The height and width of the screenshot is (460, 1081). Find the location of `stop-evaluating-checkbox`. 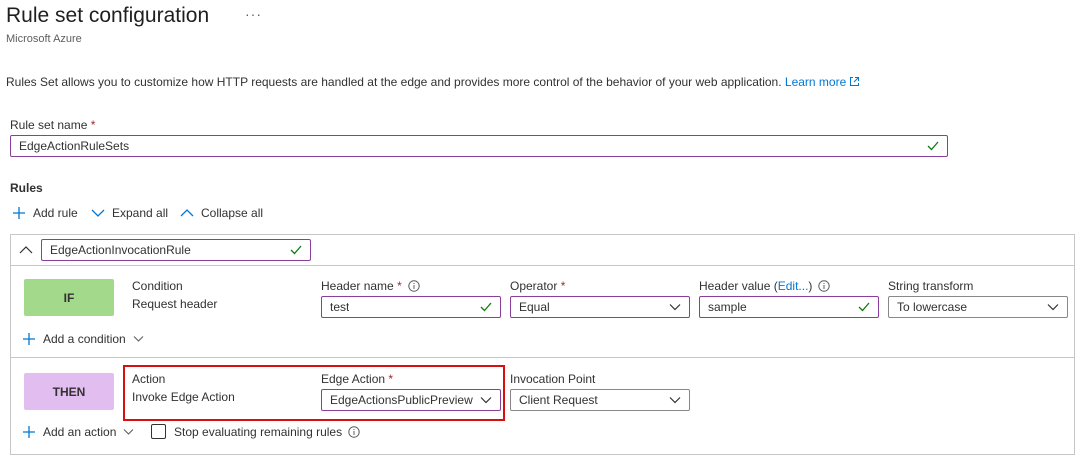

stop-evaluating-checkbox is located at coordinates (158, 431).